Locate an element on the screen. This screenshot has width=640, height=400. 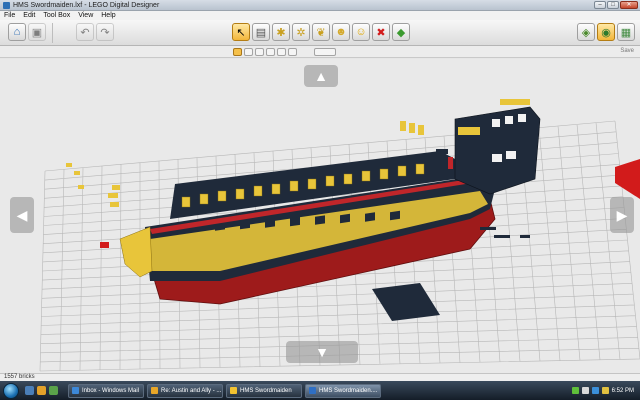
camera-down-icon: ▼ is located at coordinates (322, 352).